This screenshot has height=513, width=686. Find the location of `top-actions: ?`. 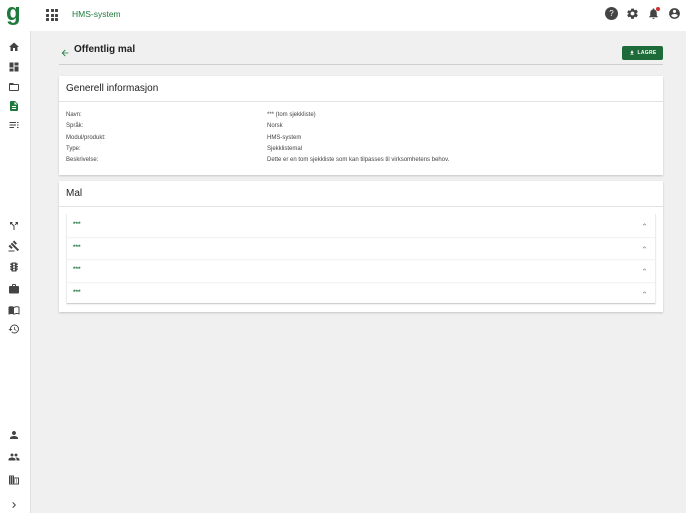

top-actions: ? is located at coordinates (643, 13).